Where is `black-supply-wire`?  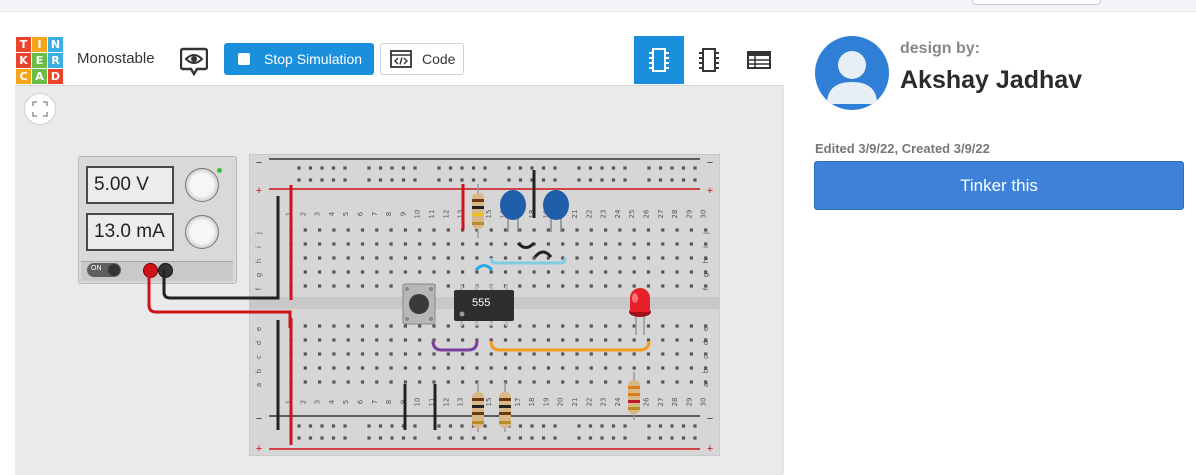
black-supply-wire is located at coordinates (221, 285).